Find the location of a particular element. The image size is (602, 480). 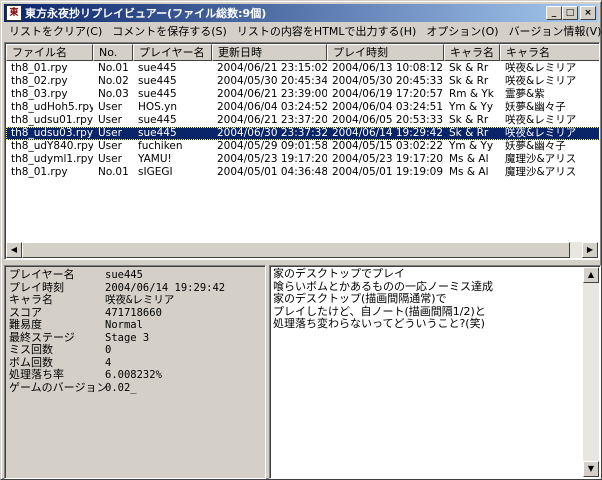

detail-row: キャラ名 咲夜&レミリア is located at coordinates (135, 300).